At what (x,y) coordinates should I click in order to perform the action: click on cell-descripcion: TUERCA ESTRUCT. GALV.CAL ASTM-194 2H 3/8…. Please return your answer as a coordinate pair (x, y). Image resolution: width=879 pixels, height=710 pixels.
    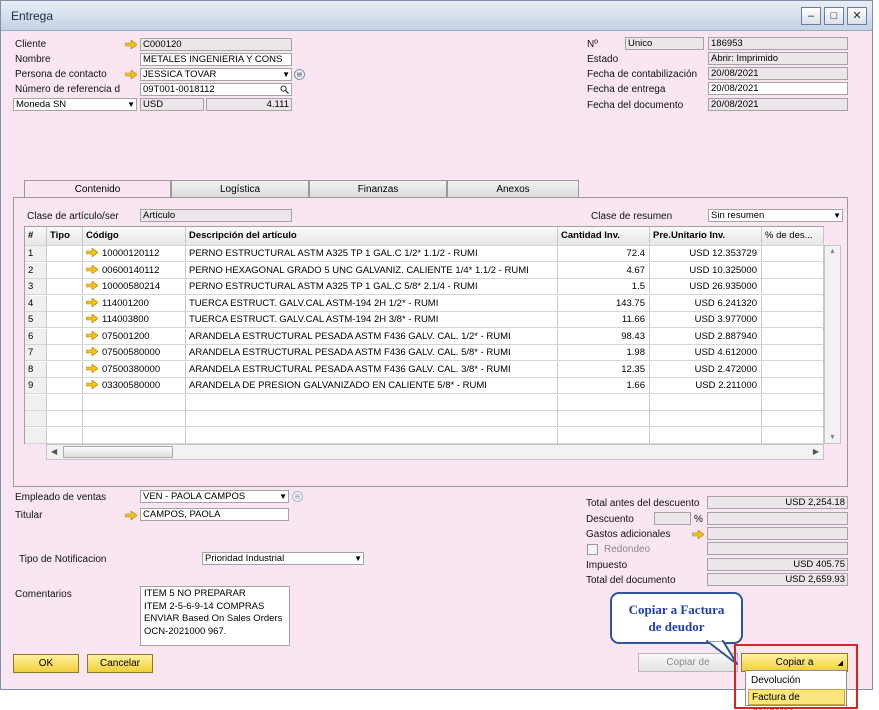
    Looking at the image, I should click on (372, 320).